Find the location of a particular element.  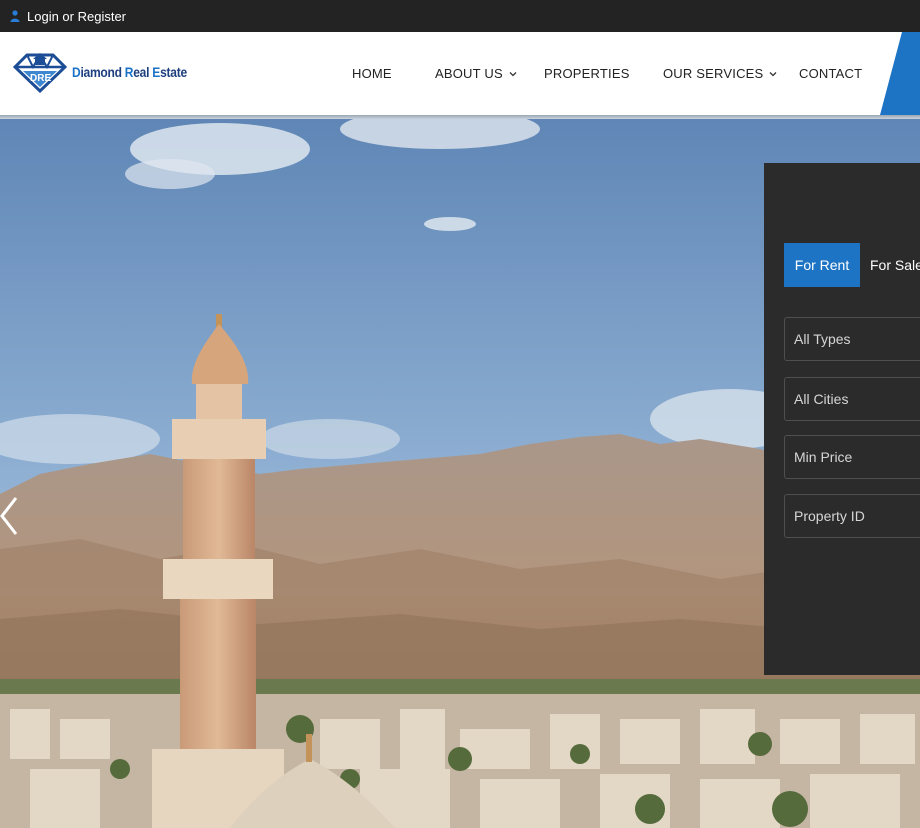

property-id-input: Property ID is located at coordinates (852, 516).